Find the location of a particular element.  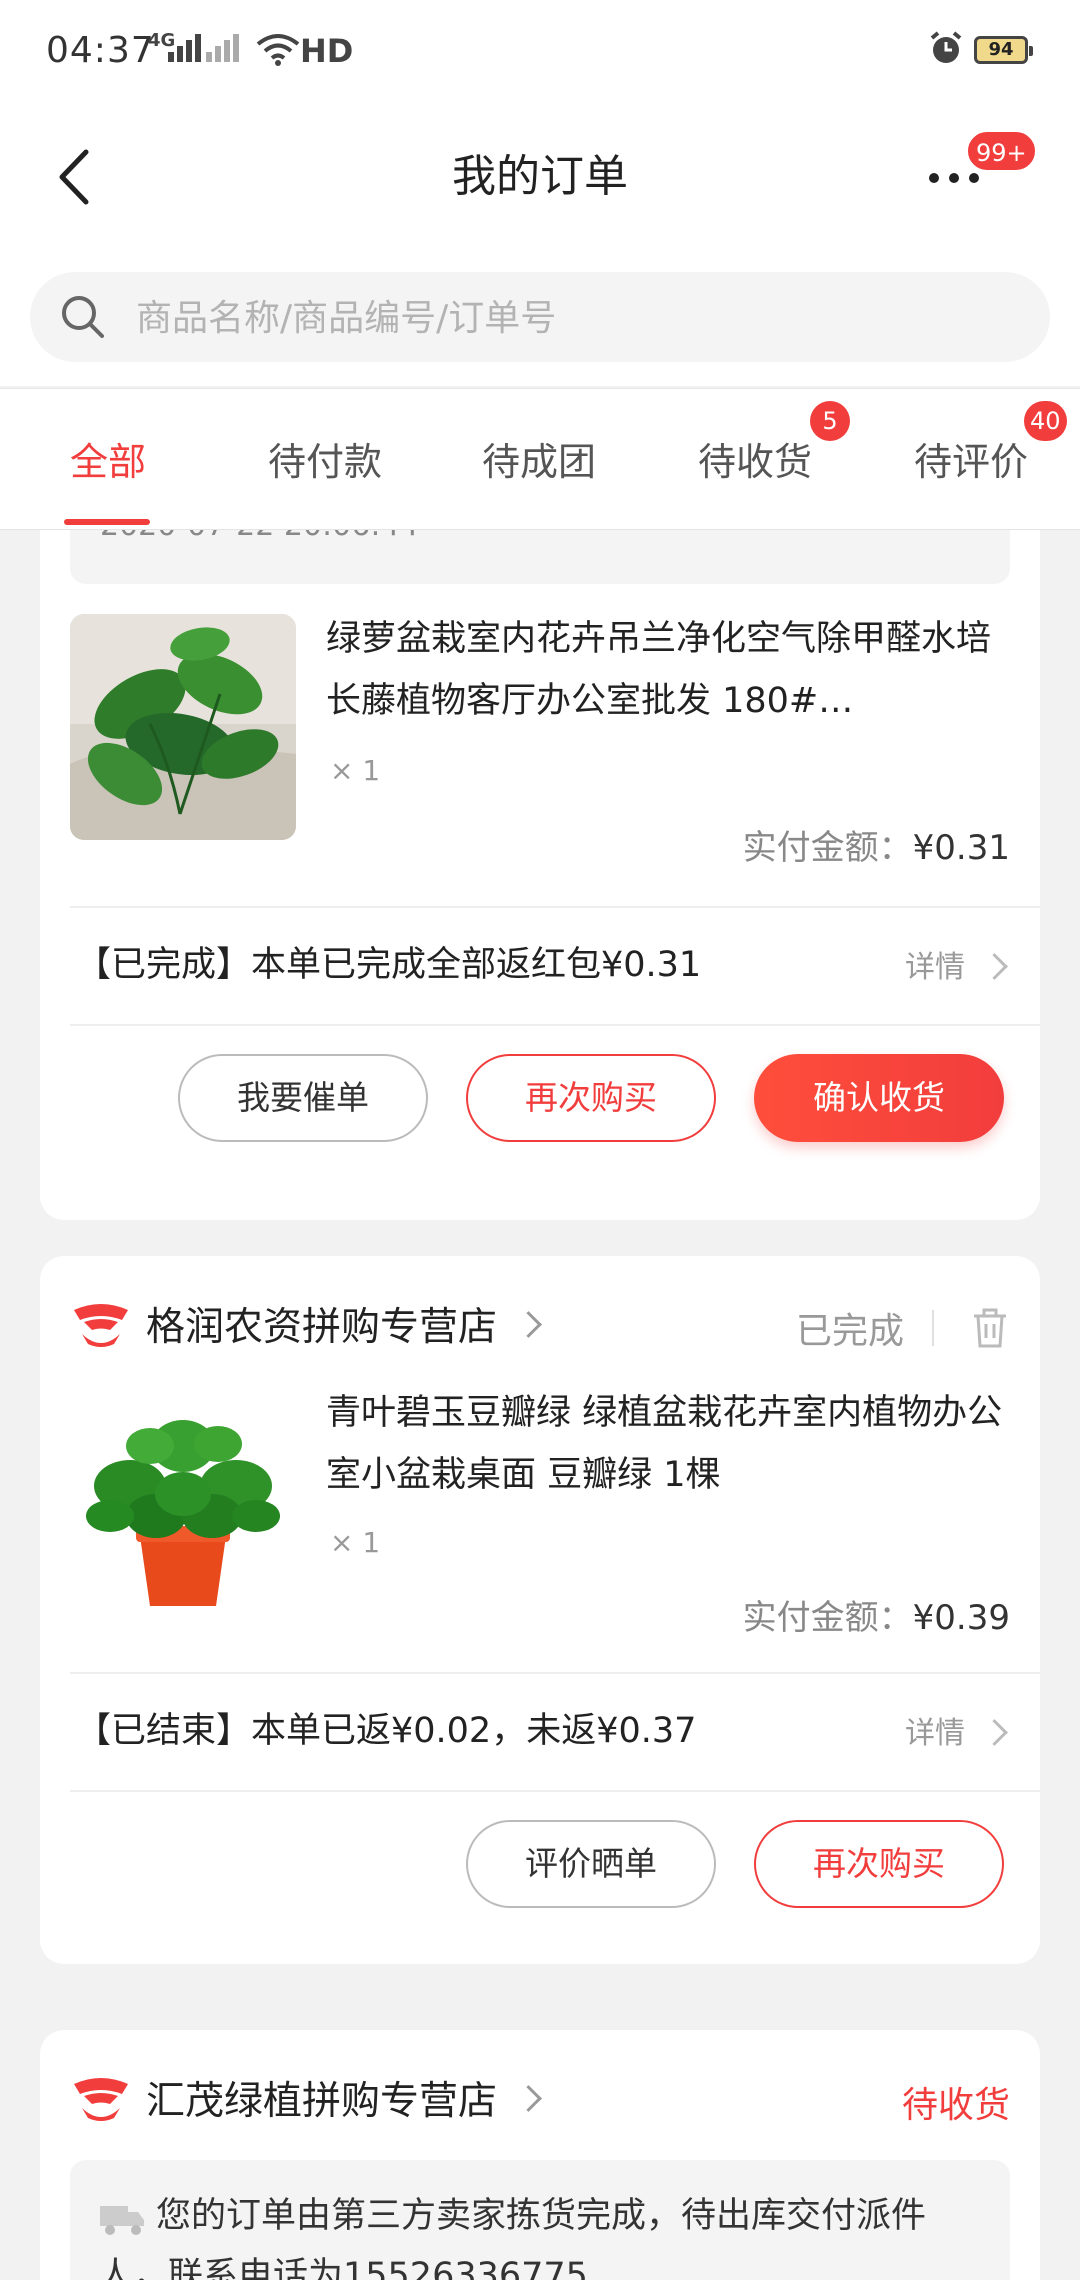

tab-pending-payment: 待付款 is located at coordinates (325, 458).